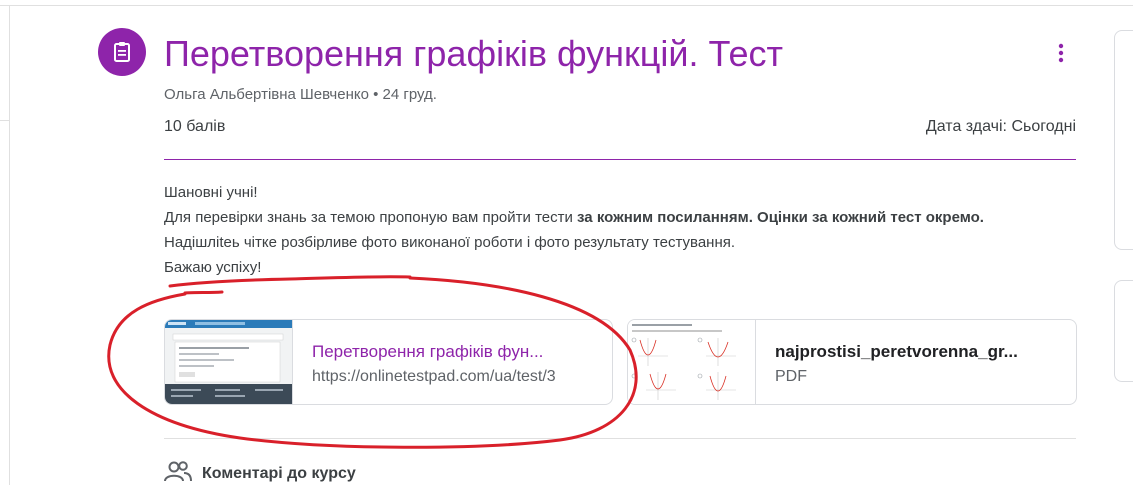 The image size is (1133, 485). What do you see at coordinates (620, 438) in the screenshot?
I see `comments-divider` at bounding box center [620, 438].